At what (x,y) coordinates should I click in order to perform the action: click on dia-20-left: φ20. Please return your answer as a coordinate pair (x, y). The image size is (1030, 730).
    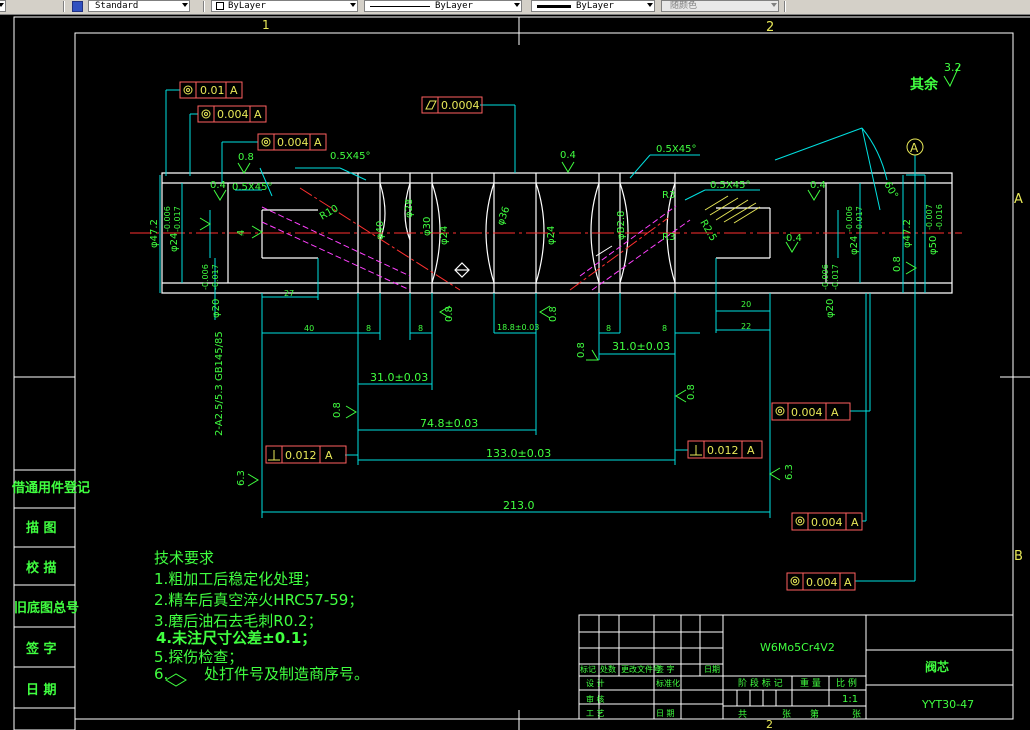
    Looking at the image, I should click on (216, 308).